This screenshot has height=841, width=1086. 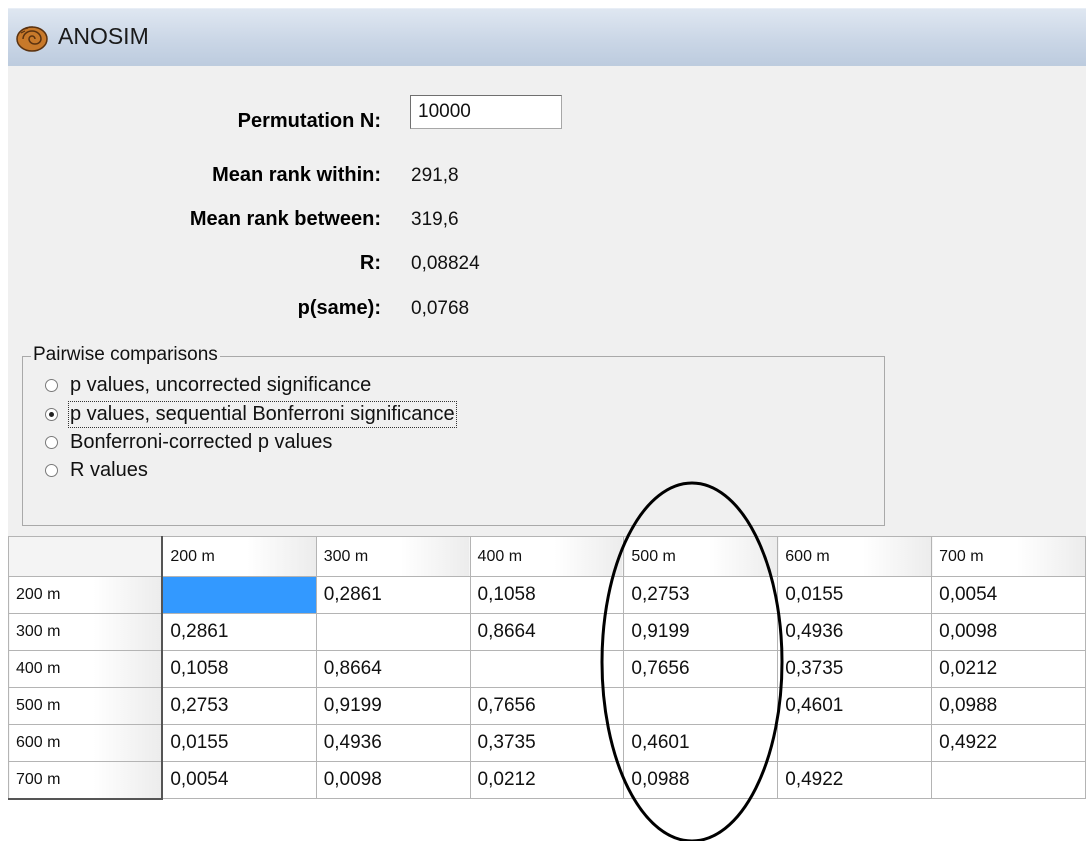 What do you see at coordinates (285, 219) in the screenshot?
I see `mean-between-label: Mean rank between:` at bounding box center [285, 219].